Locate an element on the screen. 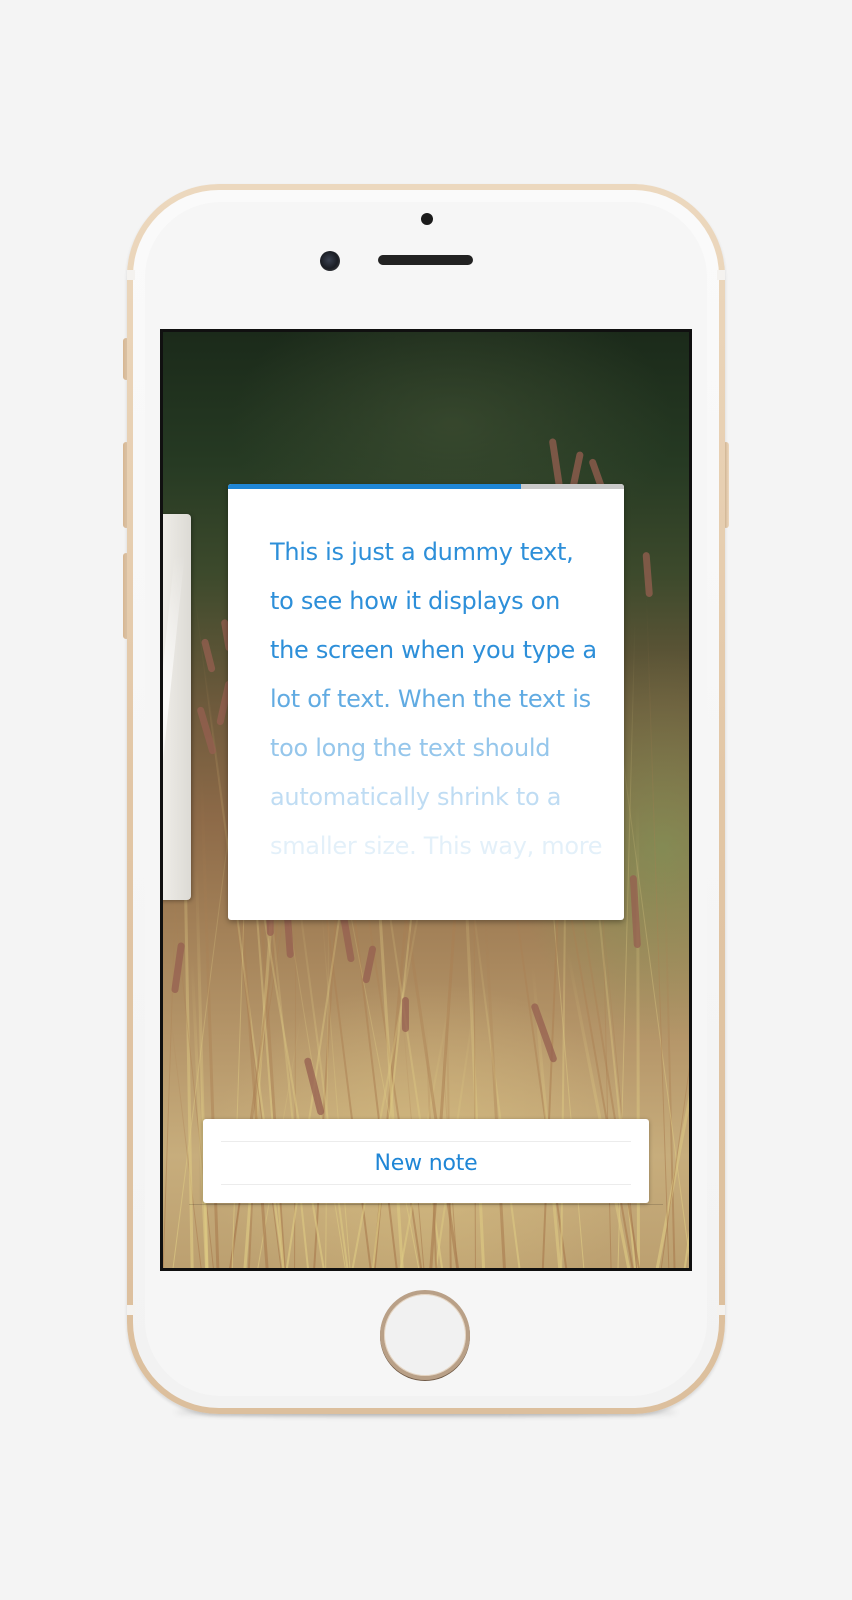 The width and height of the screenshot is (852, 1600). antenna-line-bottom-left is located at coordinates (131, 1310).